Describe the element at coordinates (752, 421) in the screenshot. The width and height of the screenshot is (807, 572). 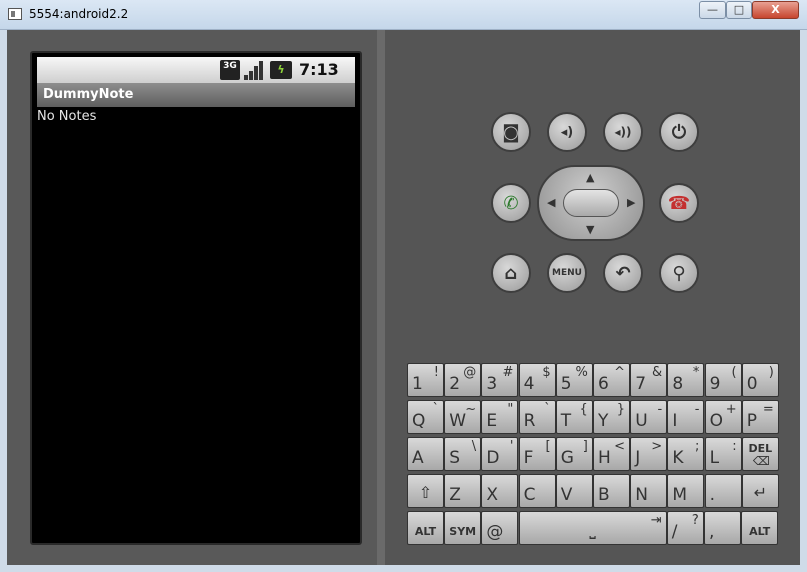
I see `key-p-label: P` at that location.